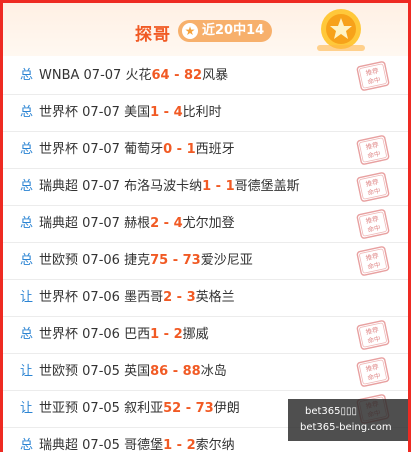 The width and height of the screenshot is (411, 452). I want to click on match-info: 世界杯 07-06 巴西1 - 2挪威, so click(124, 335).